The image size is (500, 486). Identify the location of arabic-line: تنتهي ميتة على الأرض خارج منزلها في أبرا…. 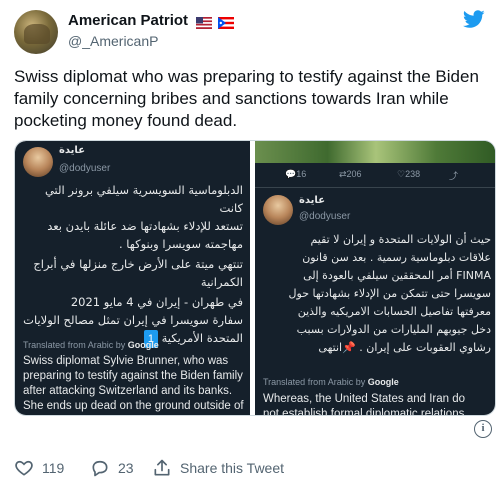
(138, 264).